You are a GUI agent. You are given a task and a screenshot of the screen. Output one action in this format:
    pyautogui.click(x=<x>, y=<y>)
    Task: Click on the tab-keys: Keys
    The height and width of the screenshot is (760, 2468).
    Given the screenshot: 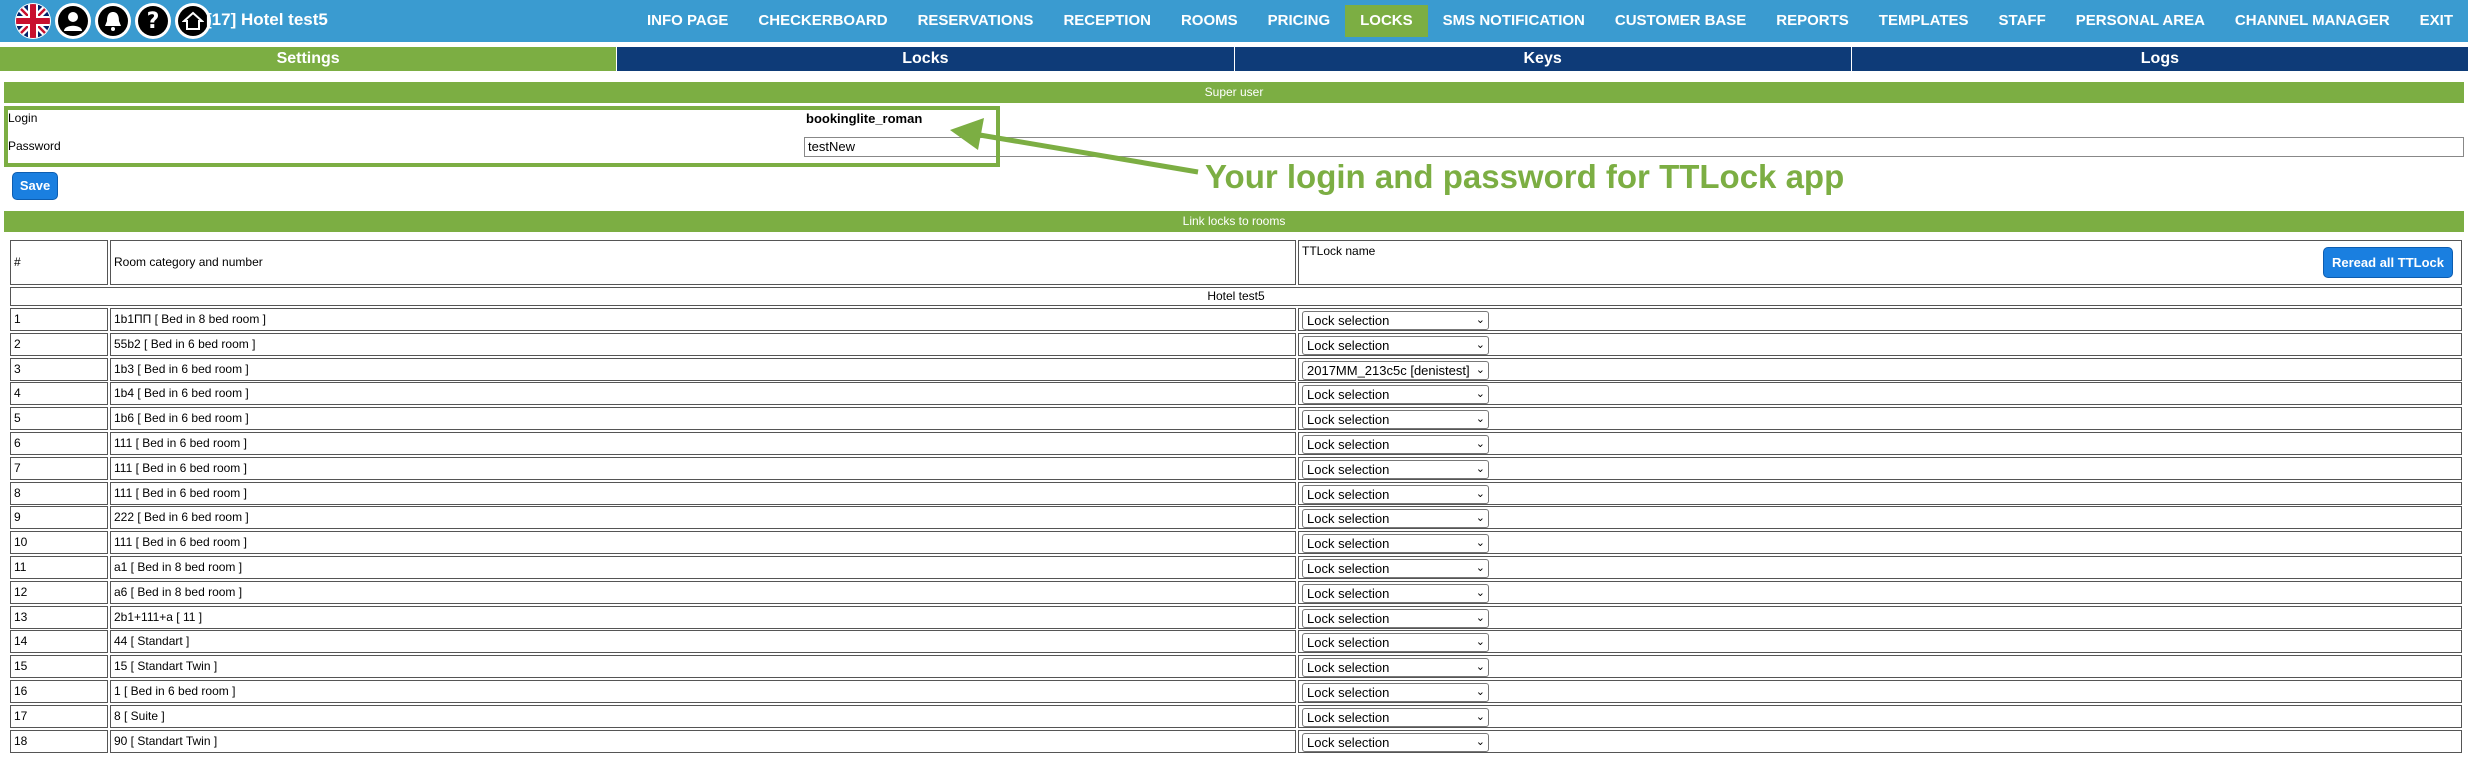 What is the action you would take?
    pyautogui.click(x=1542, y=59)
    